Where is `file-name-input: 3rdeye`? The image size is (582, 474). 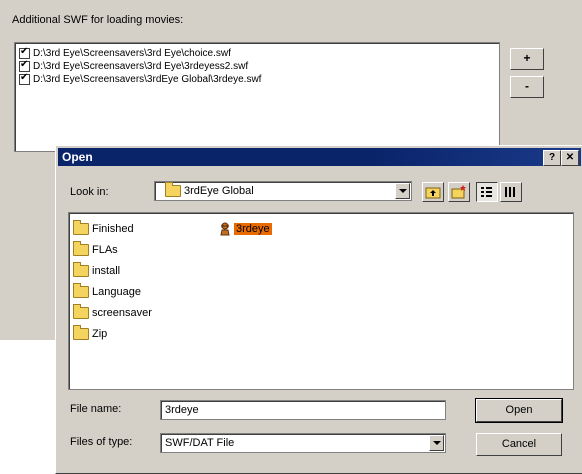 file-name-input: 3rdeye is located at coordinates (303, 410).